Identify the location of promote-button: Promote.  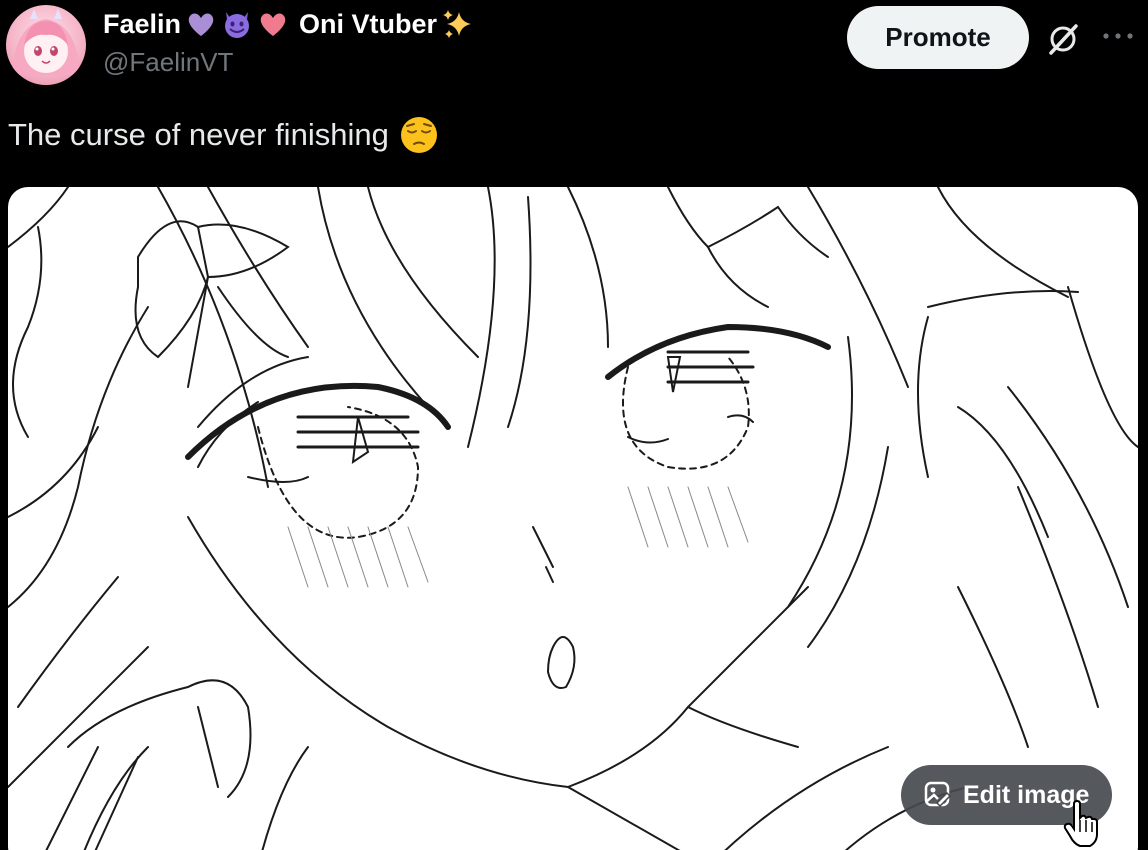
(938, 37).